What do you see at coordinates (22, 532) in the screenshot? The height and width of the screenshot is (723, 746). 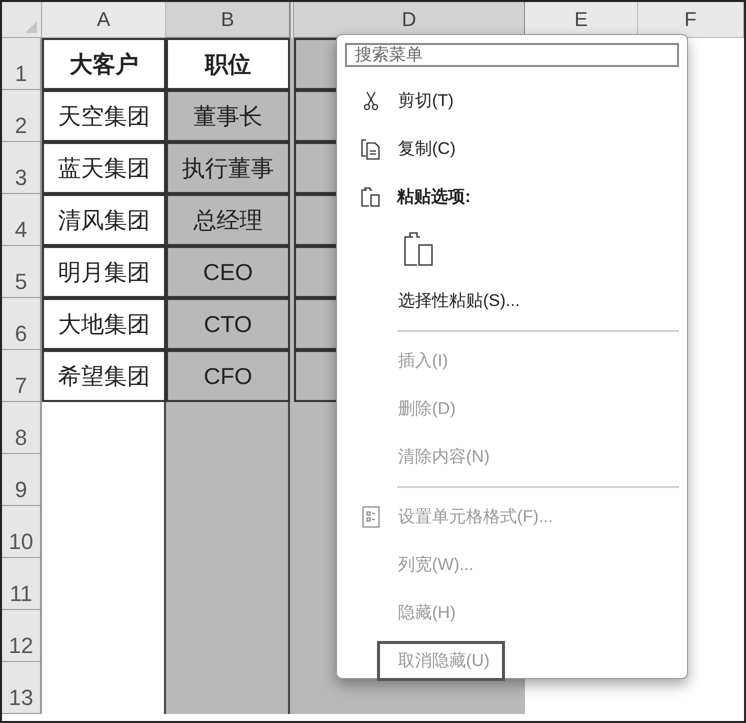 I see `row-header: 10` at bounding box center [22, 532].